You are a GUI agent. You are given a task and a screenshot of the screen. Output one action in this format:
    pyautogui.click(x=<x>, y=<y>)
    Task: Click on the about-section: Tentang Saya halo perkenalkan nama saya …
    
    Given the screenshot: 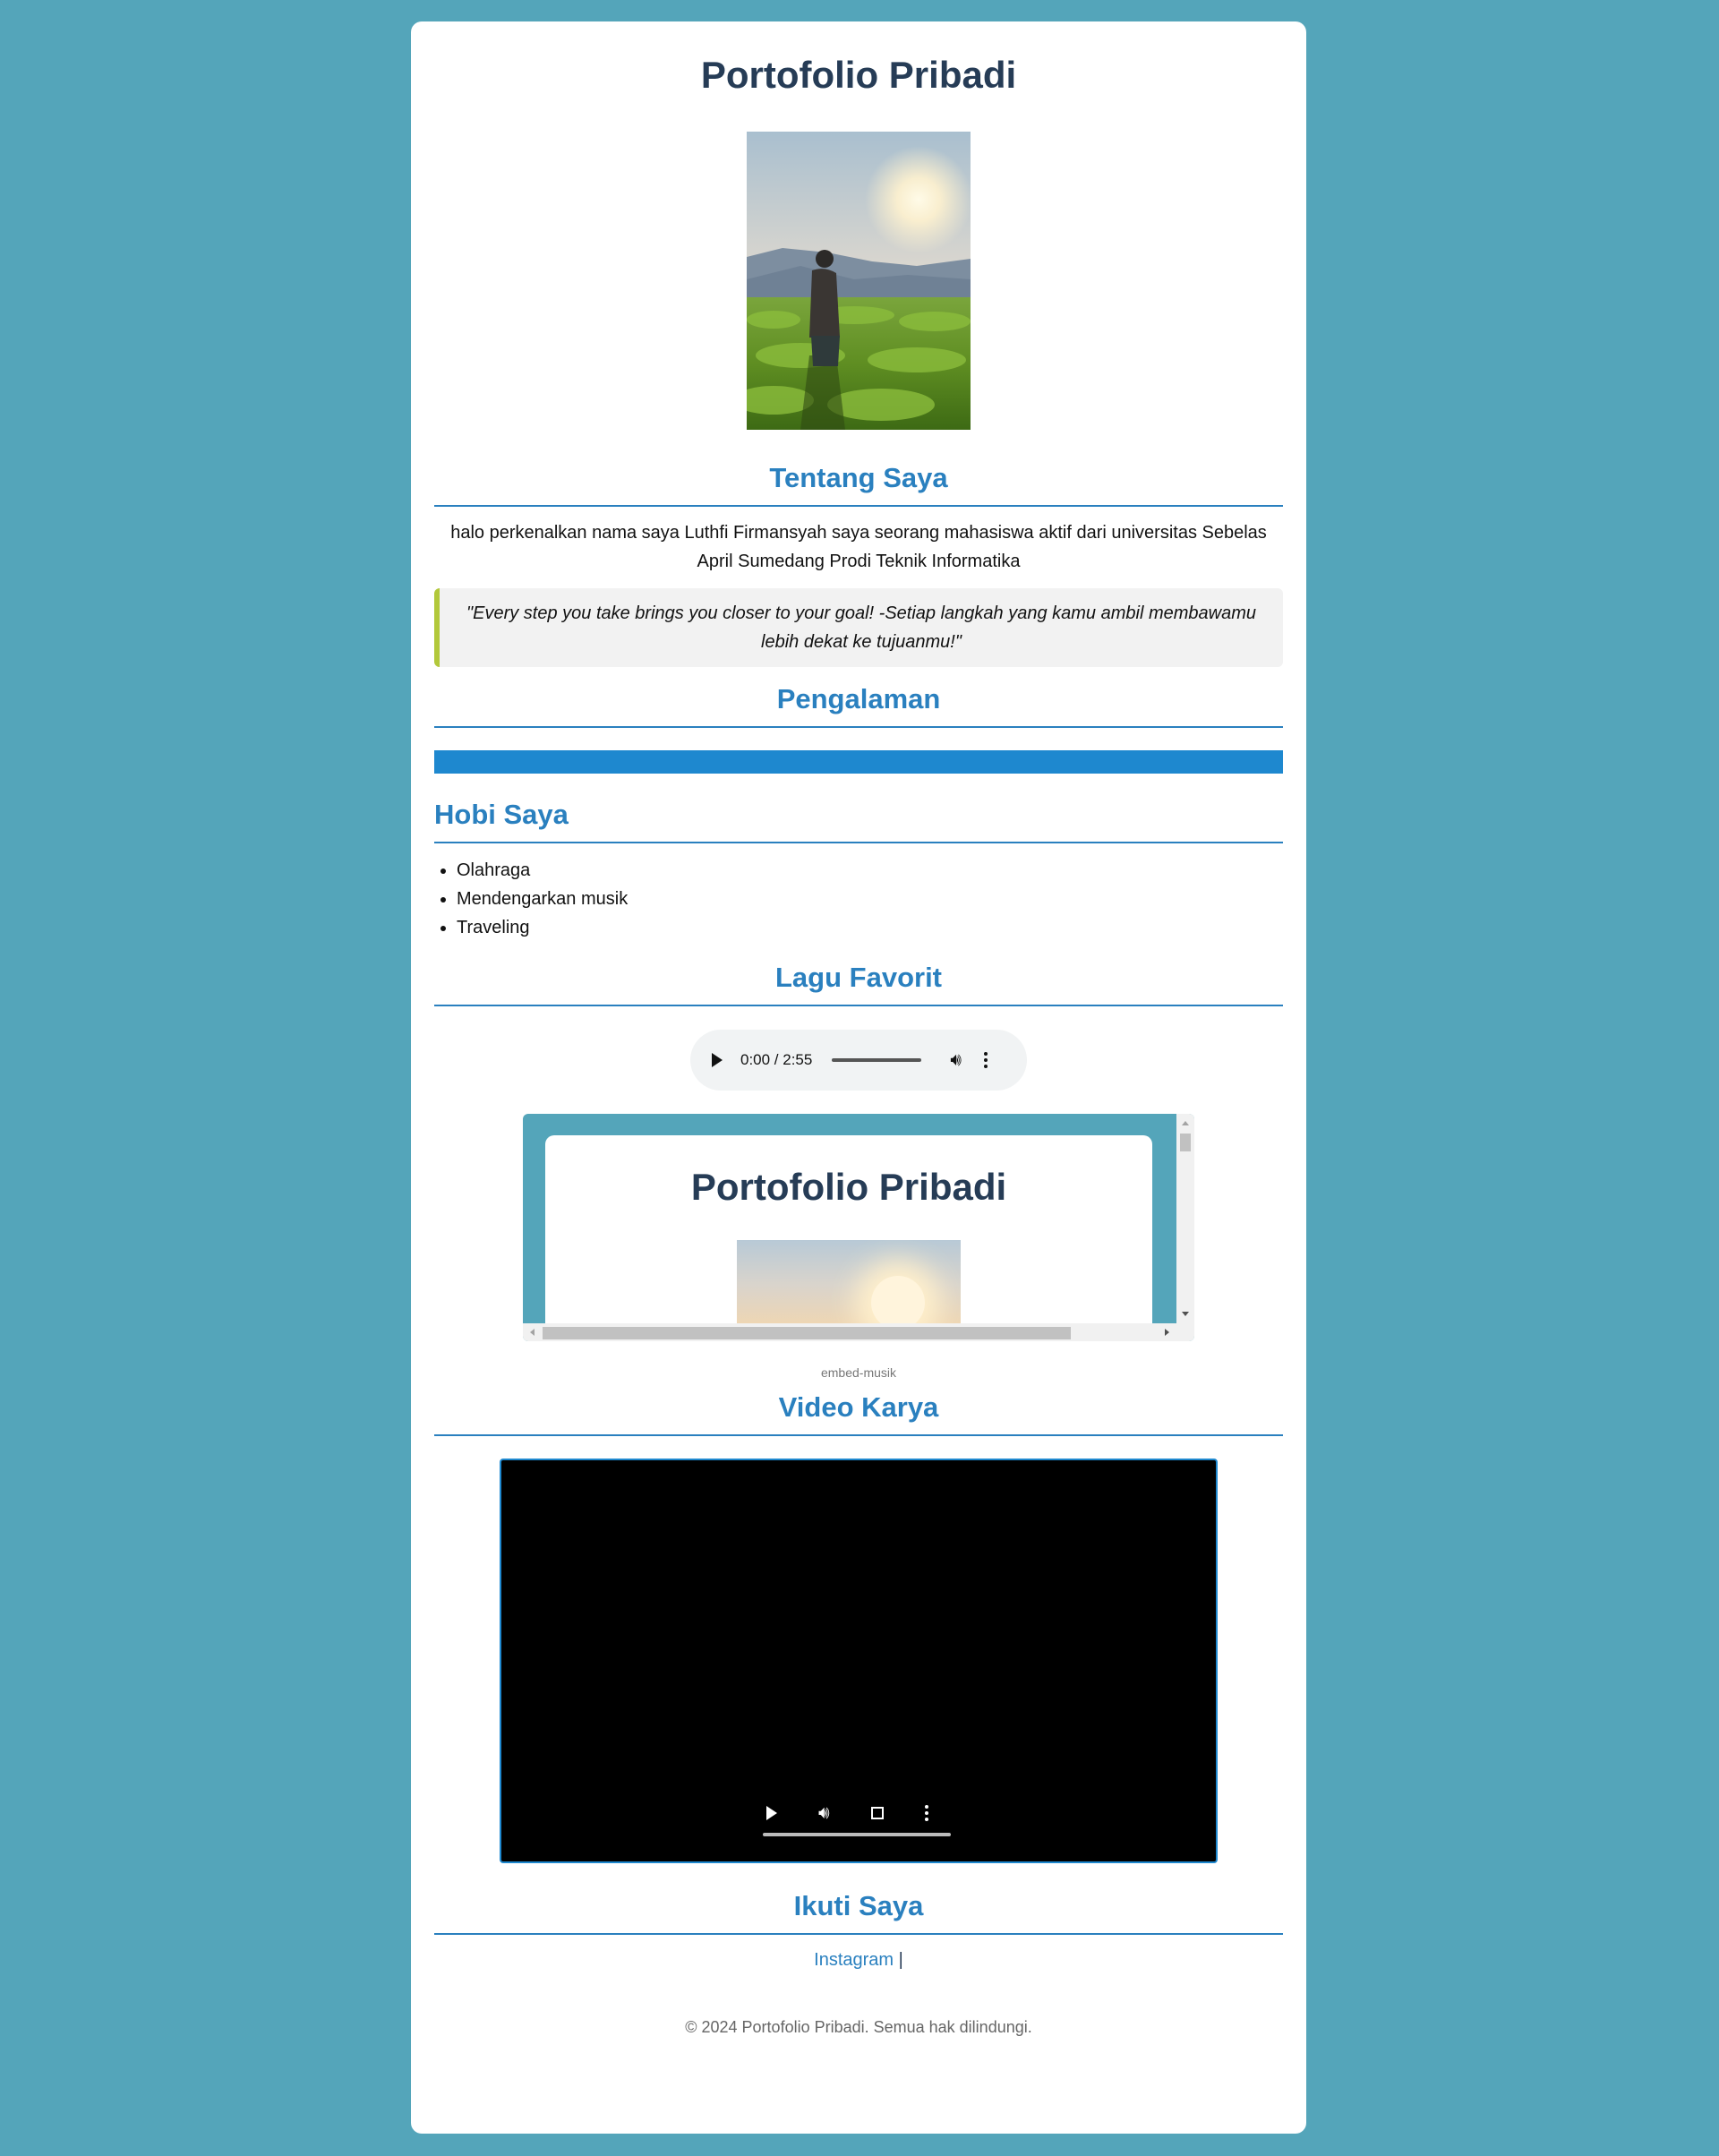 What is the action you would take?
    pyautogui.click(x=858, y=563)
    